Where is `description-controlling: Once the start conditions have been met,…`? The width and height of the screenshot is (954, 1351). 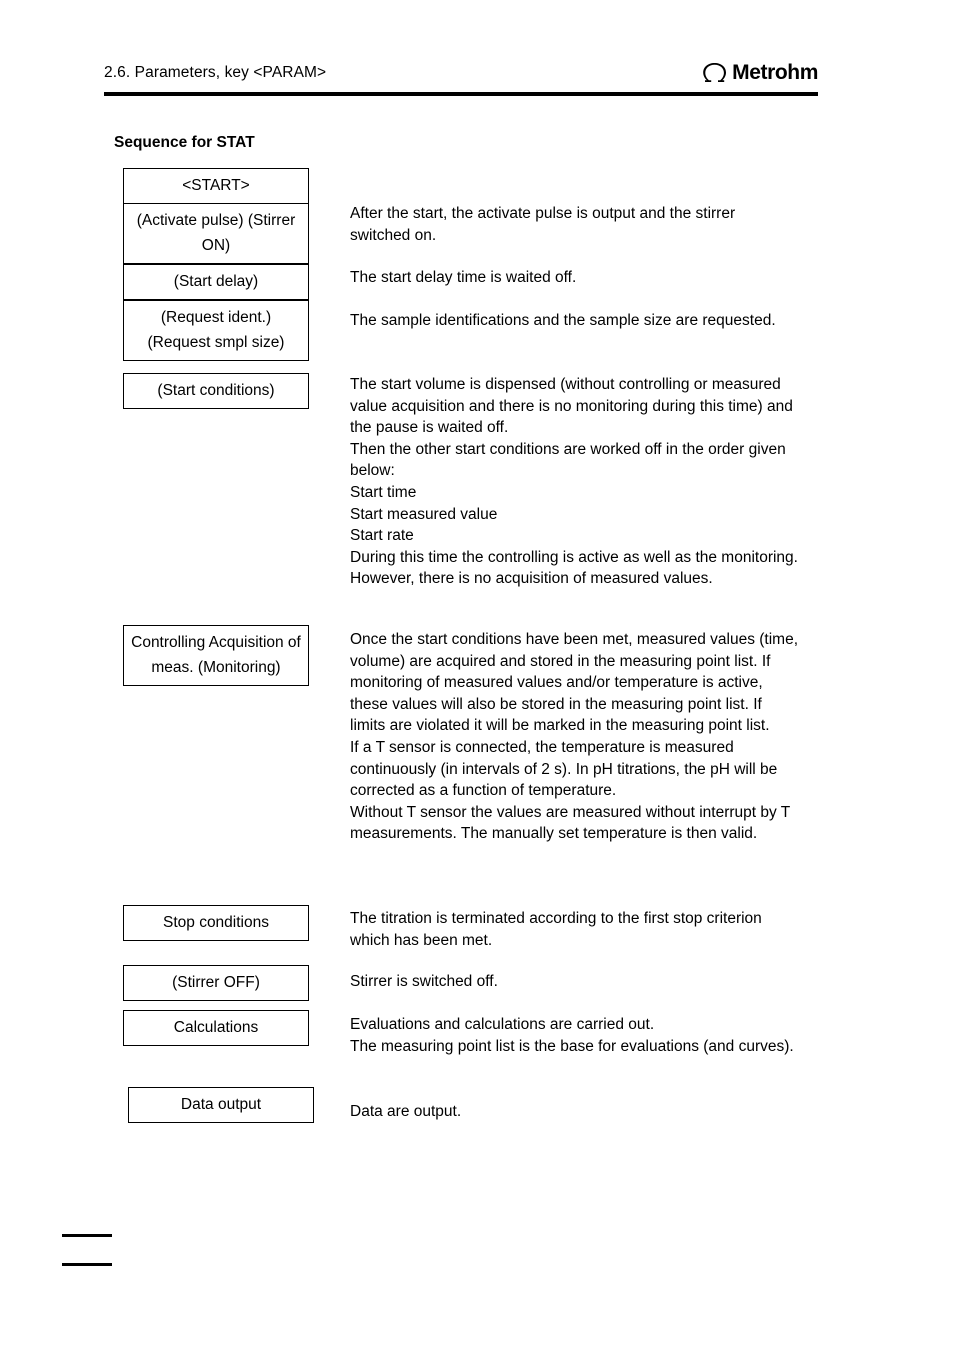
description-controlling: Once the start conditions have been met,… is located at coordinates (574, 737).